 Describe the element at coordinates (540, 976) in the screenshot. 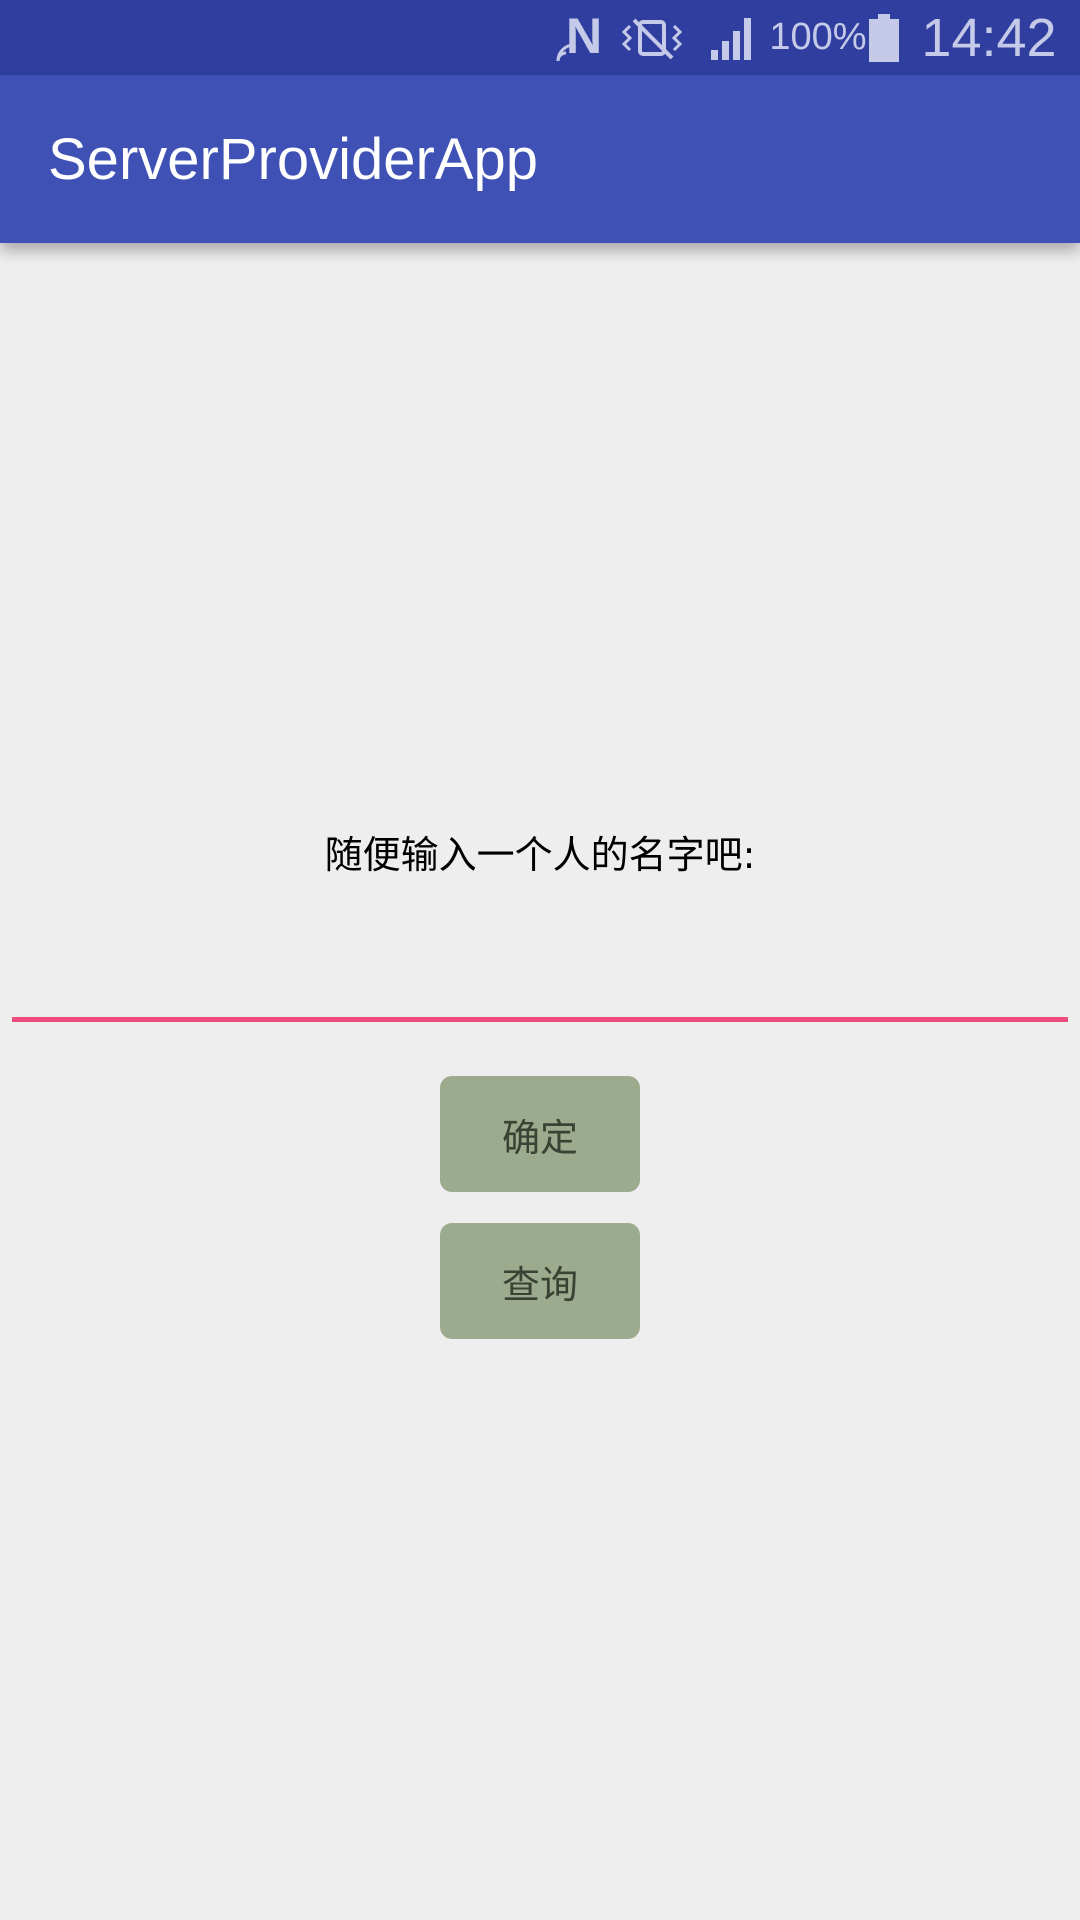

I see `name-input` at that location.